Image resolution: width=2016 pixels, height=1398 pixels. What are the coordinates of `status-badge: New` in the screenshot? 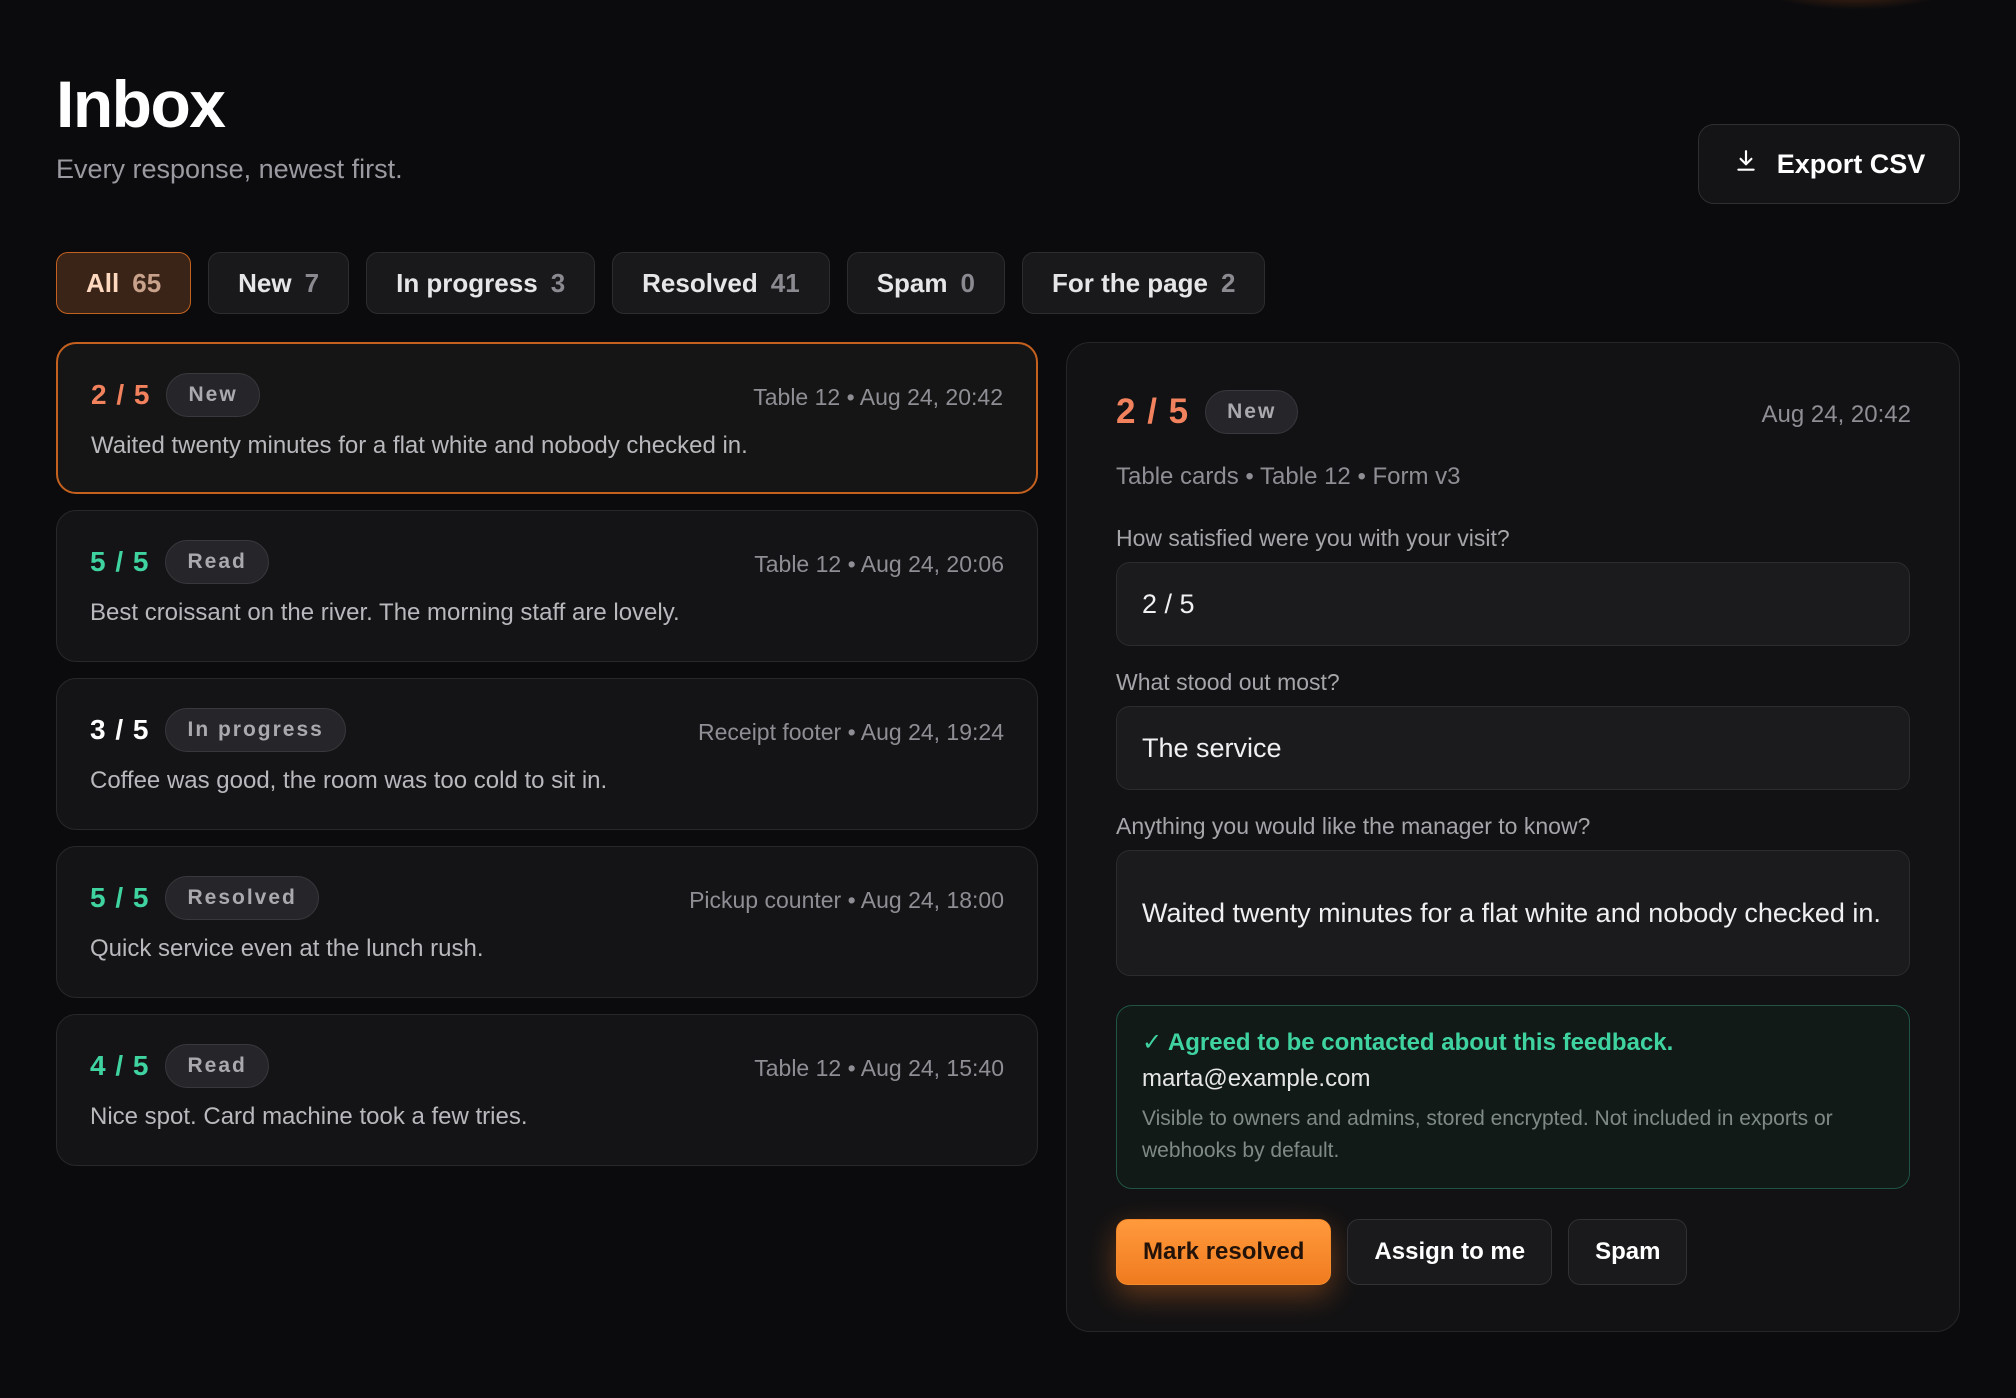 It's located at (213, 395).